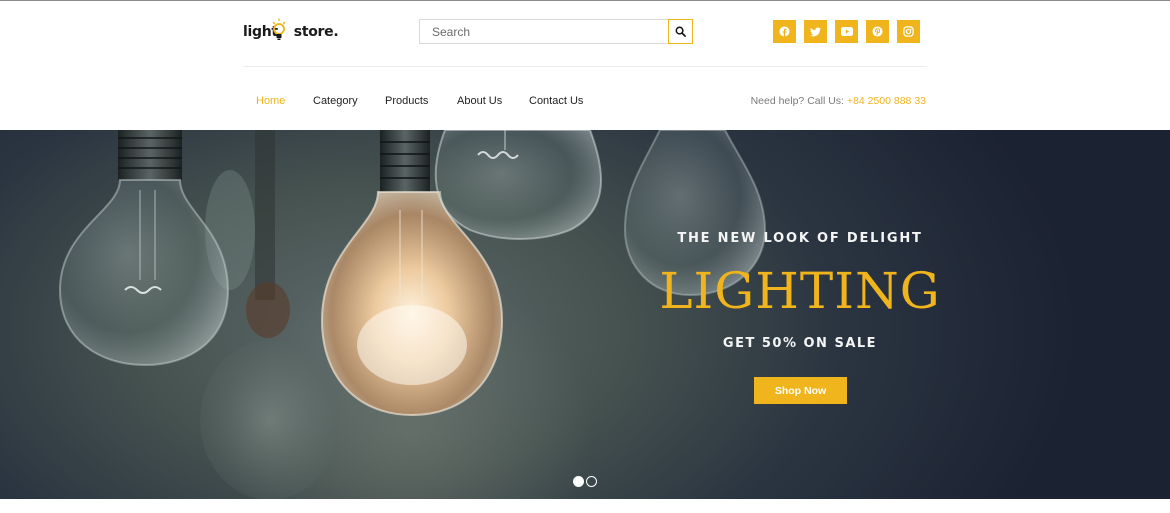 The height and width of the screenshot is (513, 1170). Describe the element at coordinates (585, 66) in the screenshot. I see `header-divider` at that location.